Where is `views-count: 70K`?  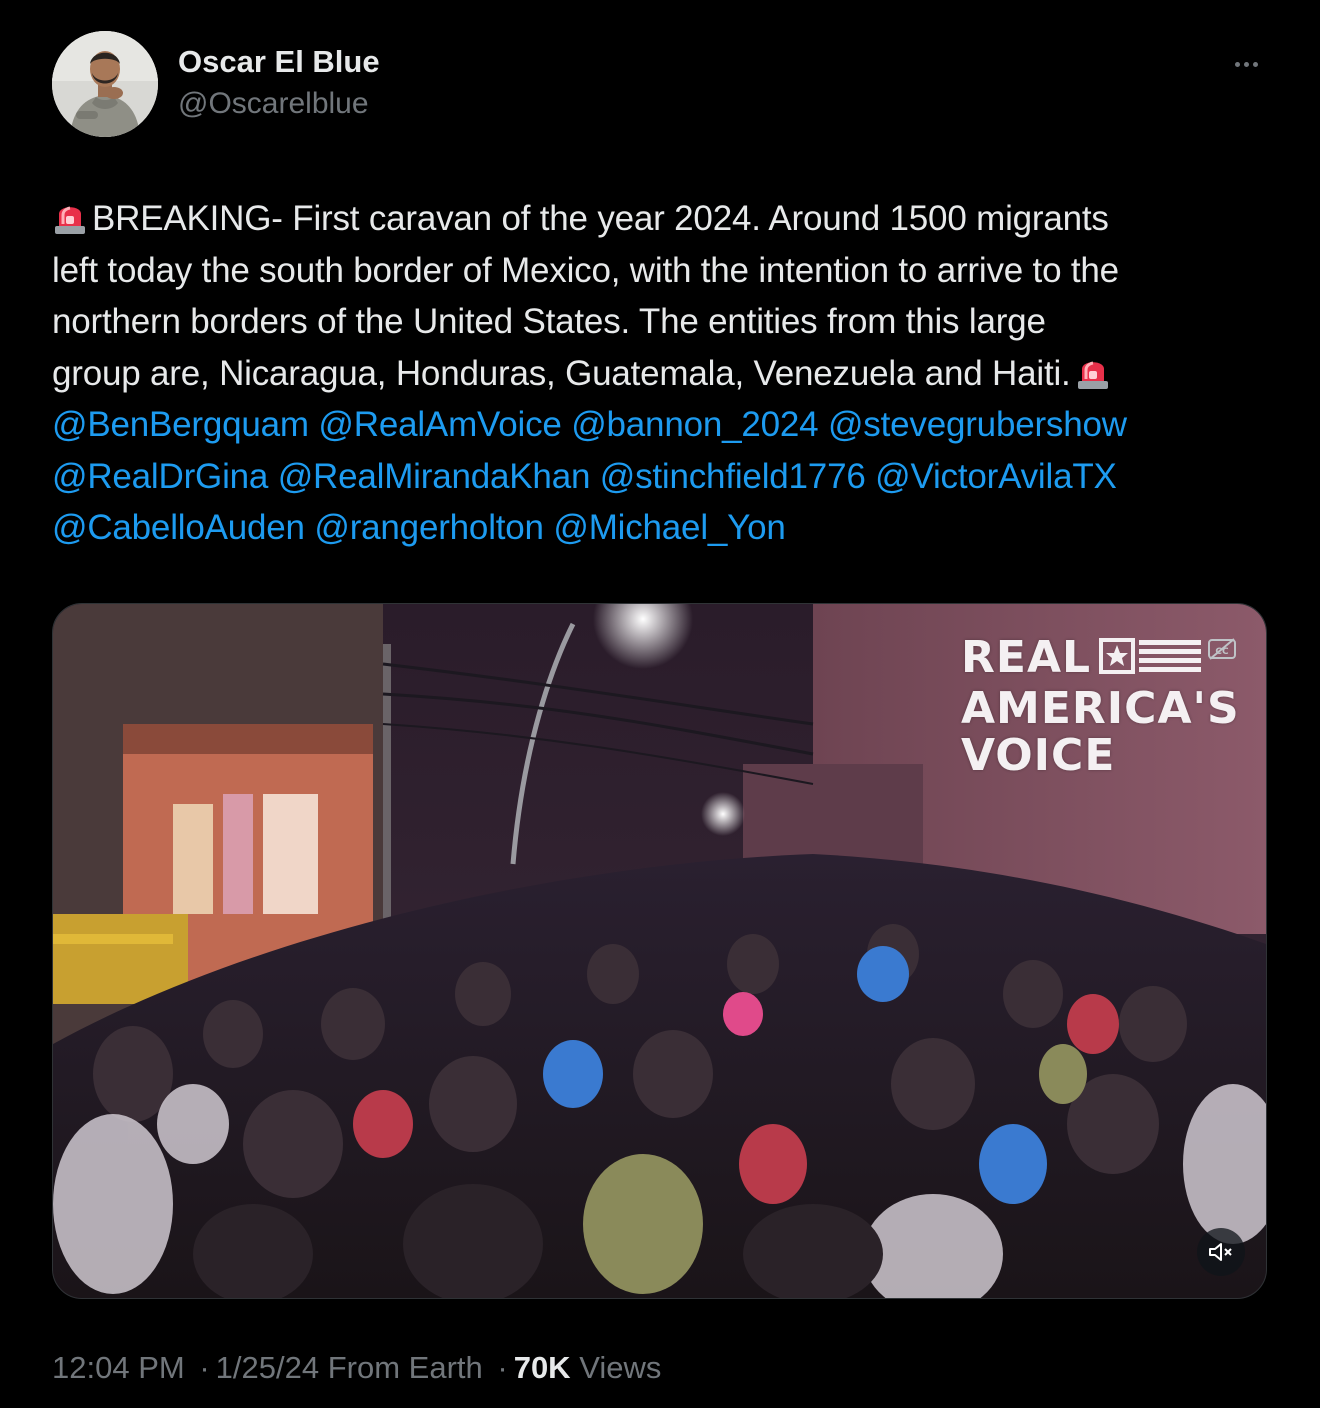
views-count: 70K is located at coordinates (542, 1367).